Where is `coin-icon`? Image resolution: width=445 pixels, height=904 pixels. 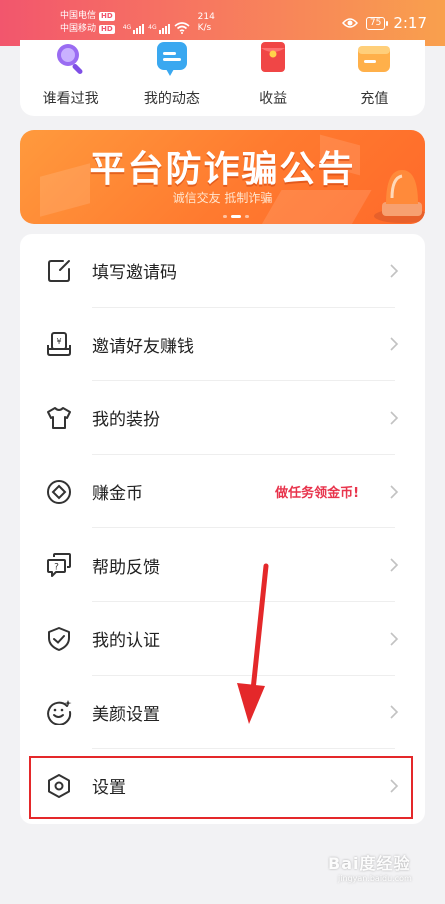
coin-icon is located at coordinates (59, 491).